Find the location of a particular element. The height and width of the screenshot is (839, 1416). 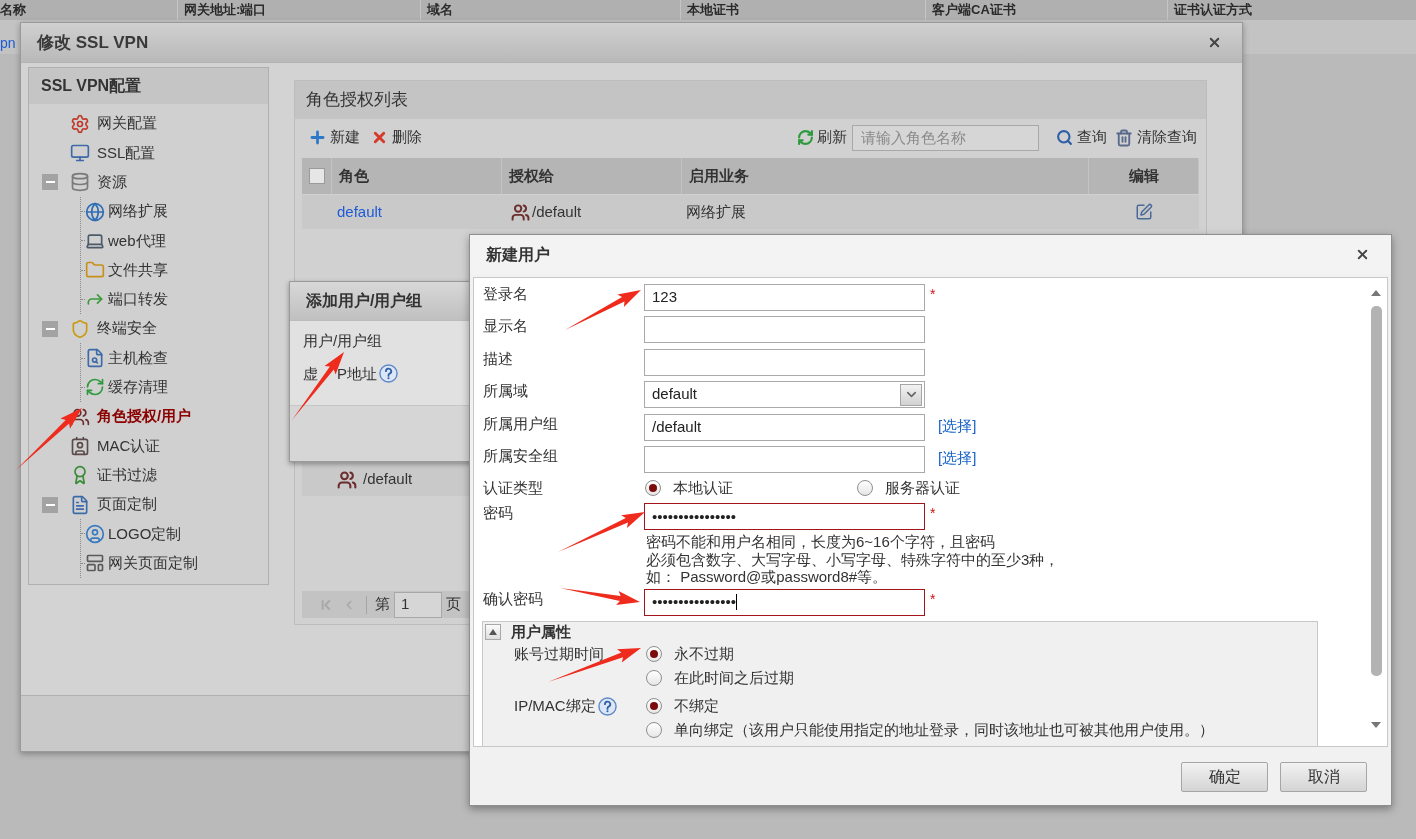

sidebar-item: 端口转发 is located at coordinates (126, 299).